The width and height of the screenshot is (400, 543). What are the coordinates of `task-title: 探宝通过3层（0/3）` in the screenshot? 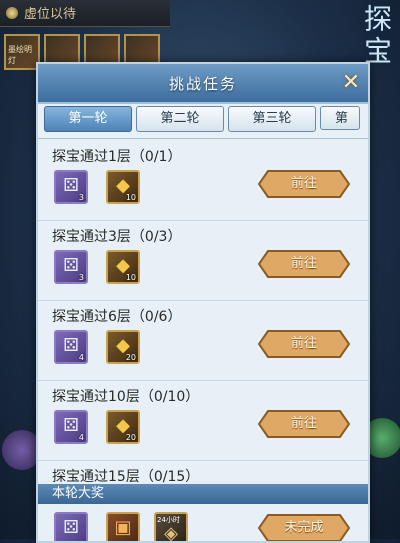 It's located at (117, 237).